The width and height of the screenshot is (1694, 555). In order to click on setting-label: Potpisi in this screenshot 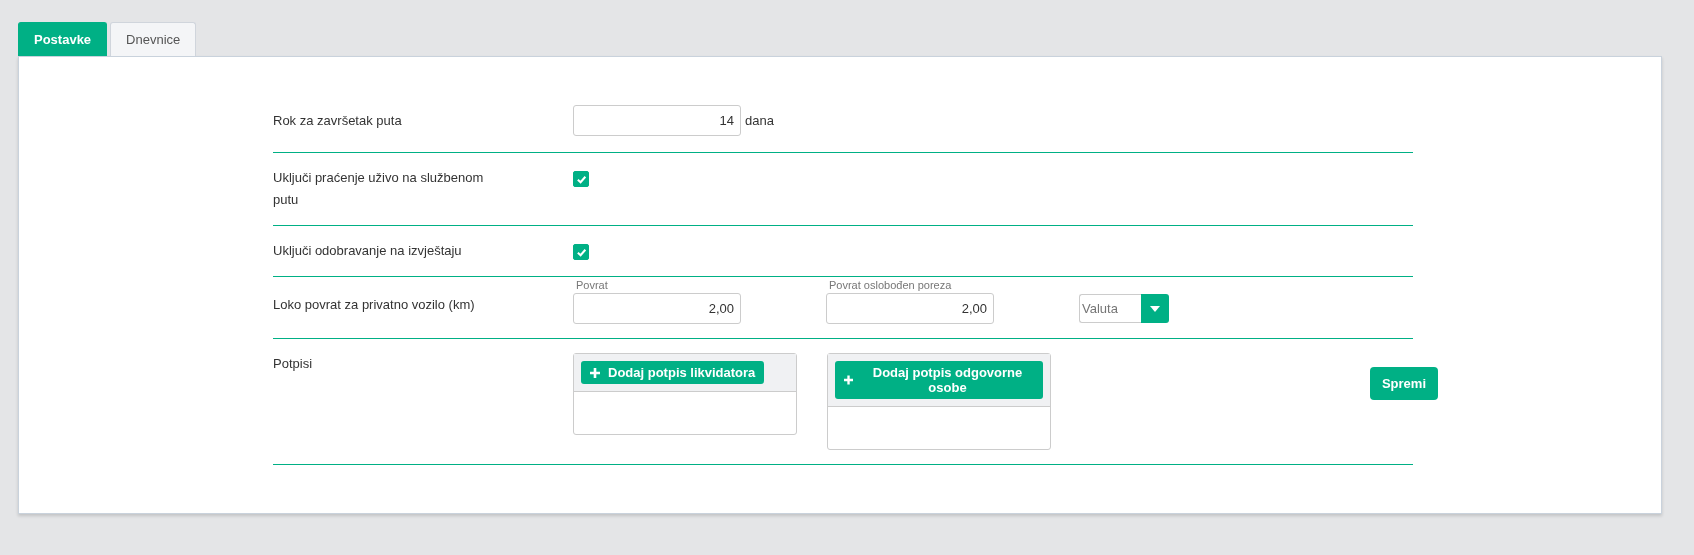, I will do `click(293, 364)`.